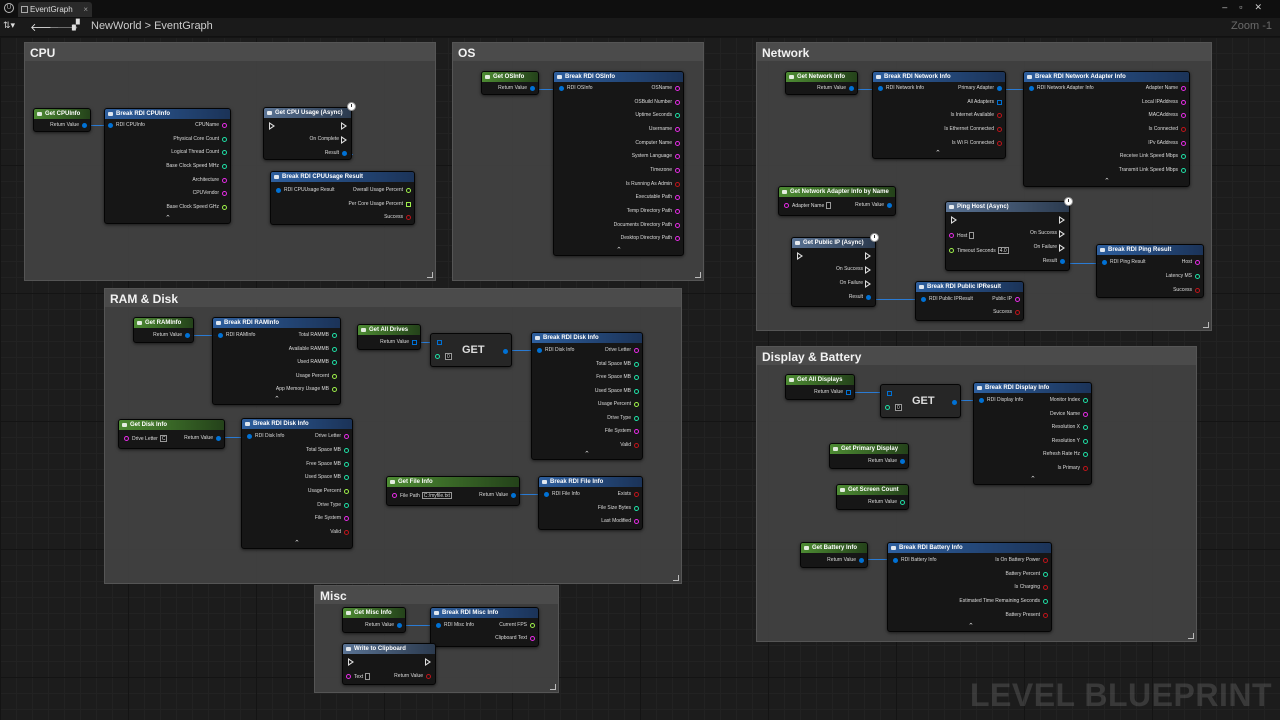 This screenshot has height=720, width=1280. I want to click on pin-computer-name: Computer Name, so click(657, 143).